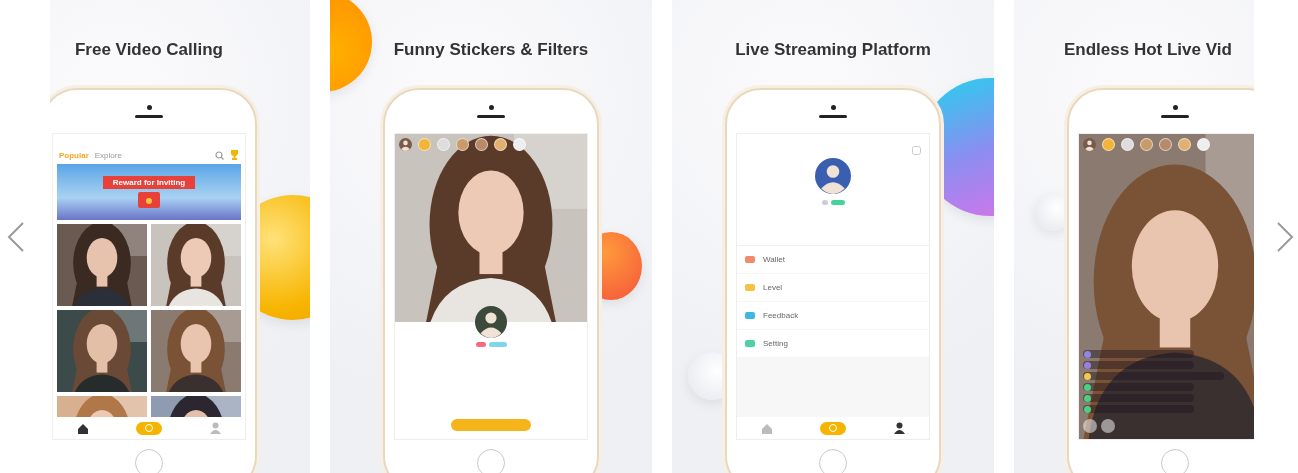 This screenshot has width=1298, height=473. What do you see at coordinates (773, 287) in the screenshot?
I see `menu-item: Level` at bounding box center [773, 287].